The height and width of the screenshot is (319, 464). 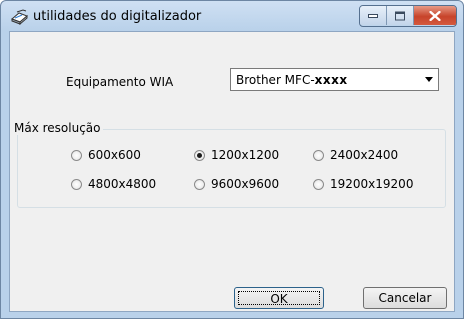 I want to click on radio-19200x19200: 19200x19200, so click(x=363, y=184).